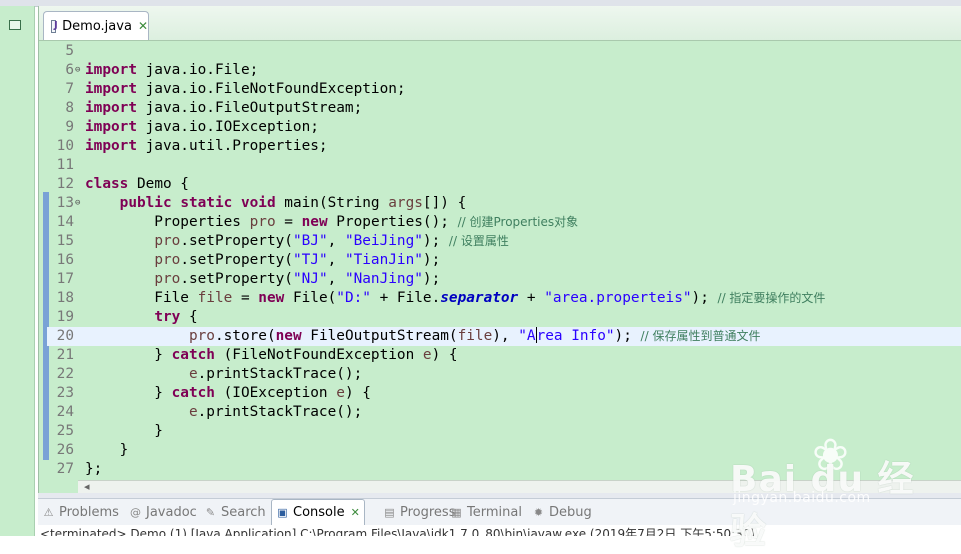  What do you see at coordinates (48, 512) in the screenshot?
I see `problems-icon: ⚠` at bounding box center [48, 512].